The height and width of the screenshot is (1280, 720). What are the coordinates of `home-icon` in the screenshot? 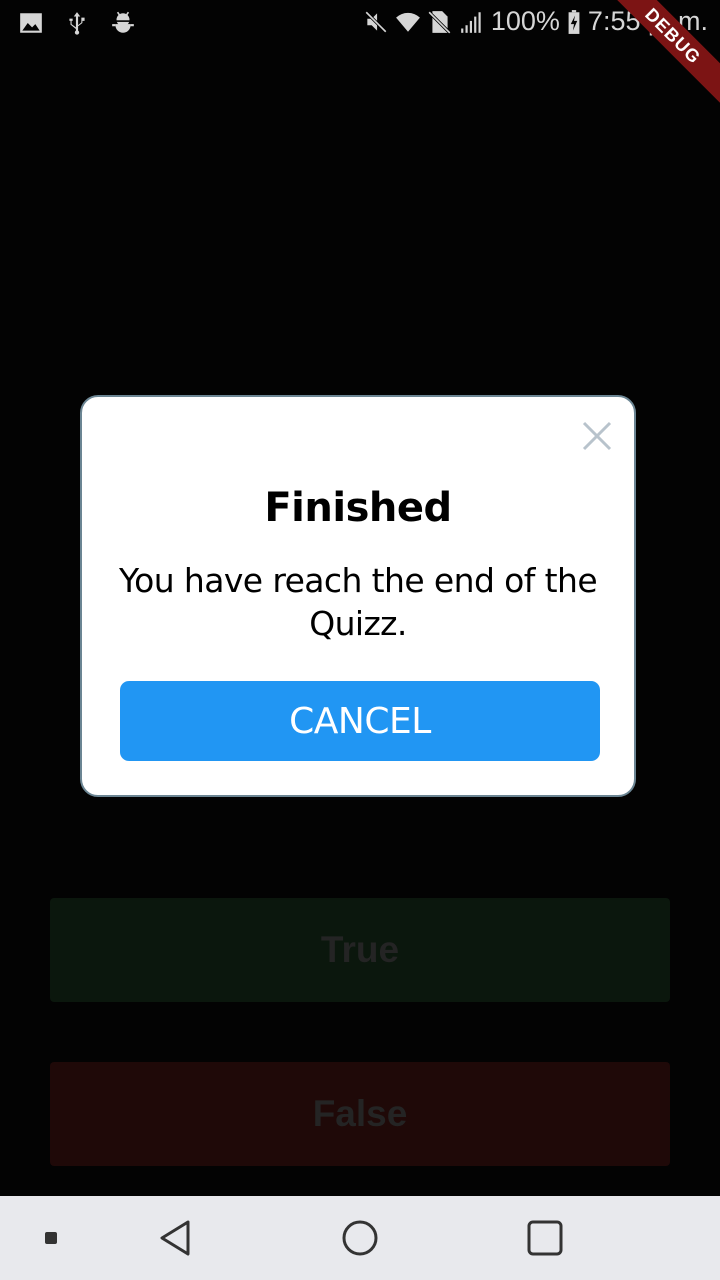 It's located at (360, 1238).